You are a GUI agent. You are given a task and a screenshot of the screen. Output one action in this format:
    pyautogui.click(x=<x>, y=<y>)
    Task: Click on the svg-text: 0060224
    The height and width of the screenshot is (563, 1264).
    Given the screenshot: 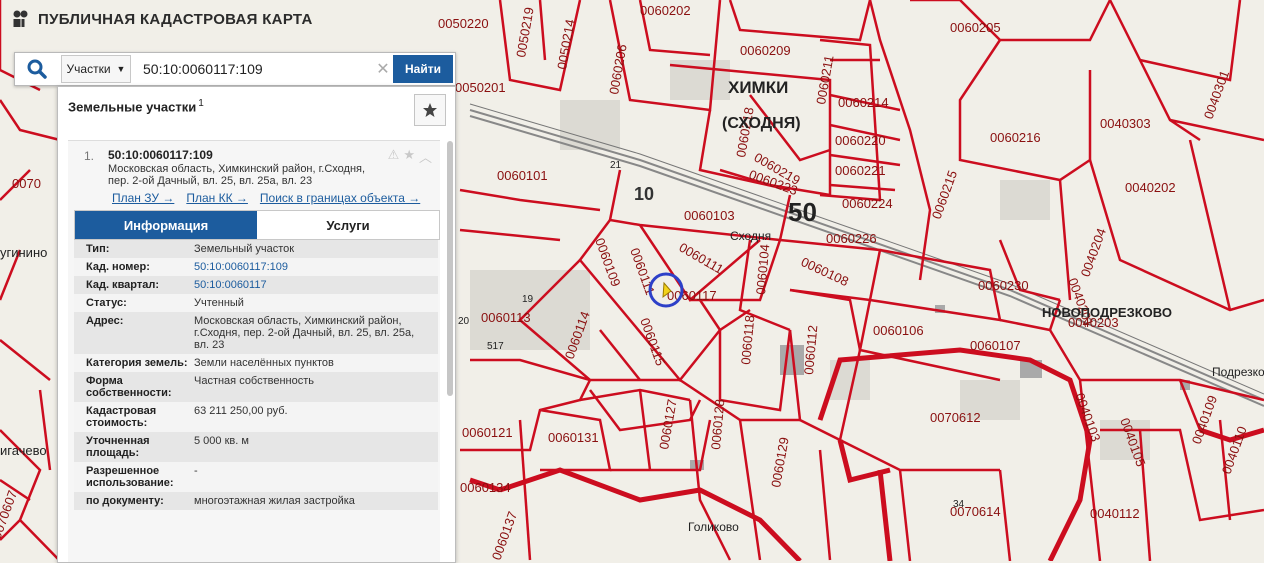 What is the action you would take?
    pyautogui.click(x=867, y=203)
    